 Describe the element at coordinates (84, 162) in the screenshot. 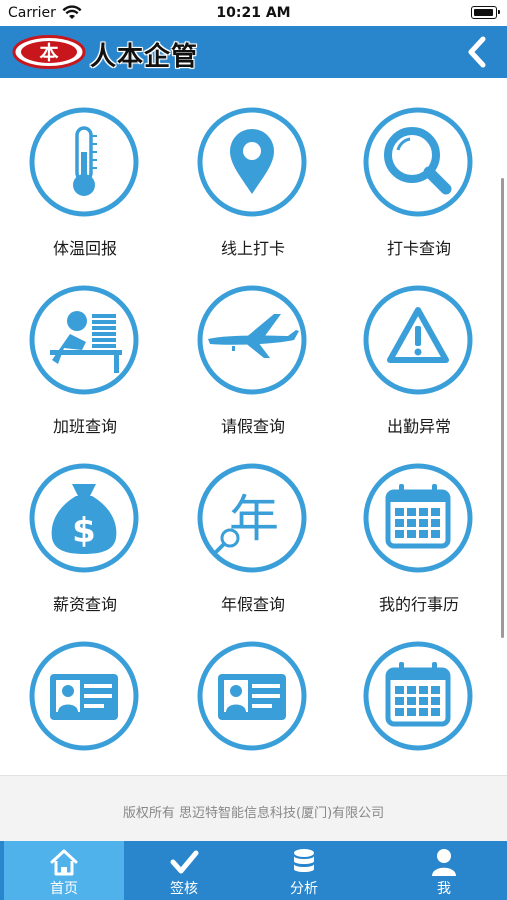

I see `thermometer-icon` at that location.